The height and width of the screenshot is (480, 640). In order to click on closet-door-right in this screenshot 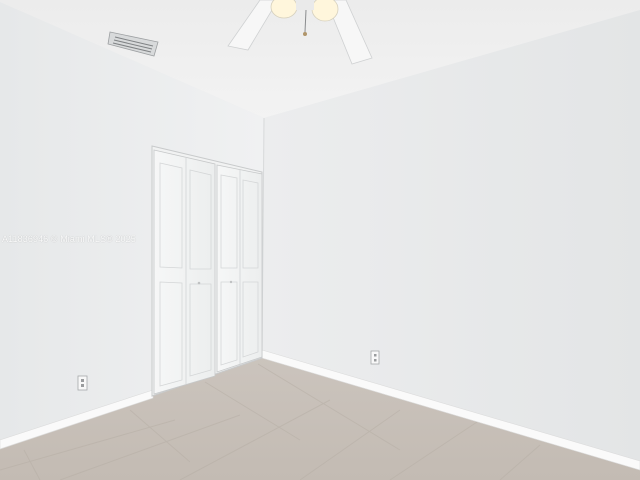, I will do `click(239, 268)`.